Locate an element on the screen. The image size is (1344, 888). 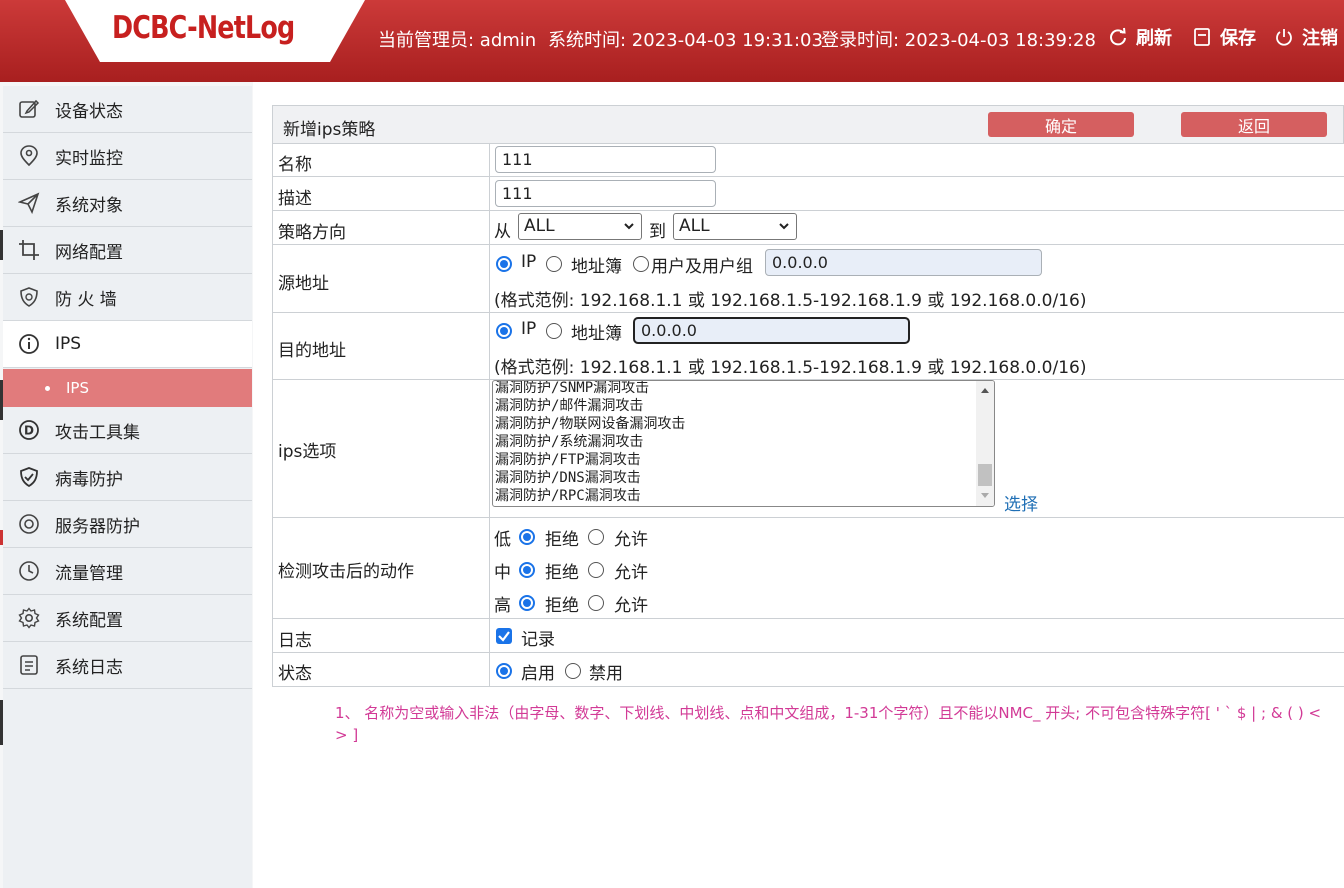
mid-allow-radio is located at coordinates (596, 570).